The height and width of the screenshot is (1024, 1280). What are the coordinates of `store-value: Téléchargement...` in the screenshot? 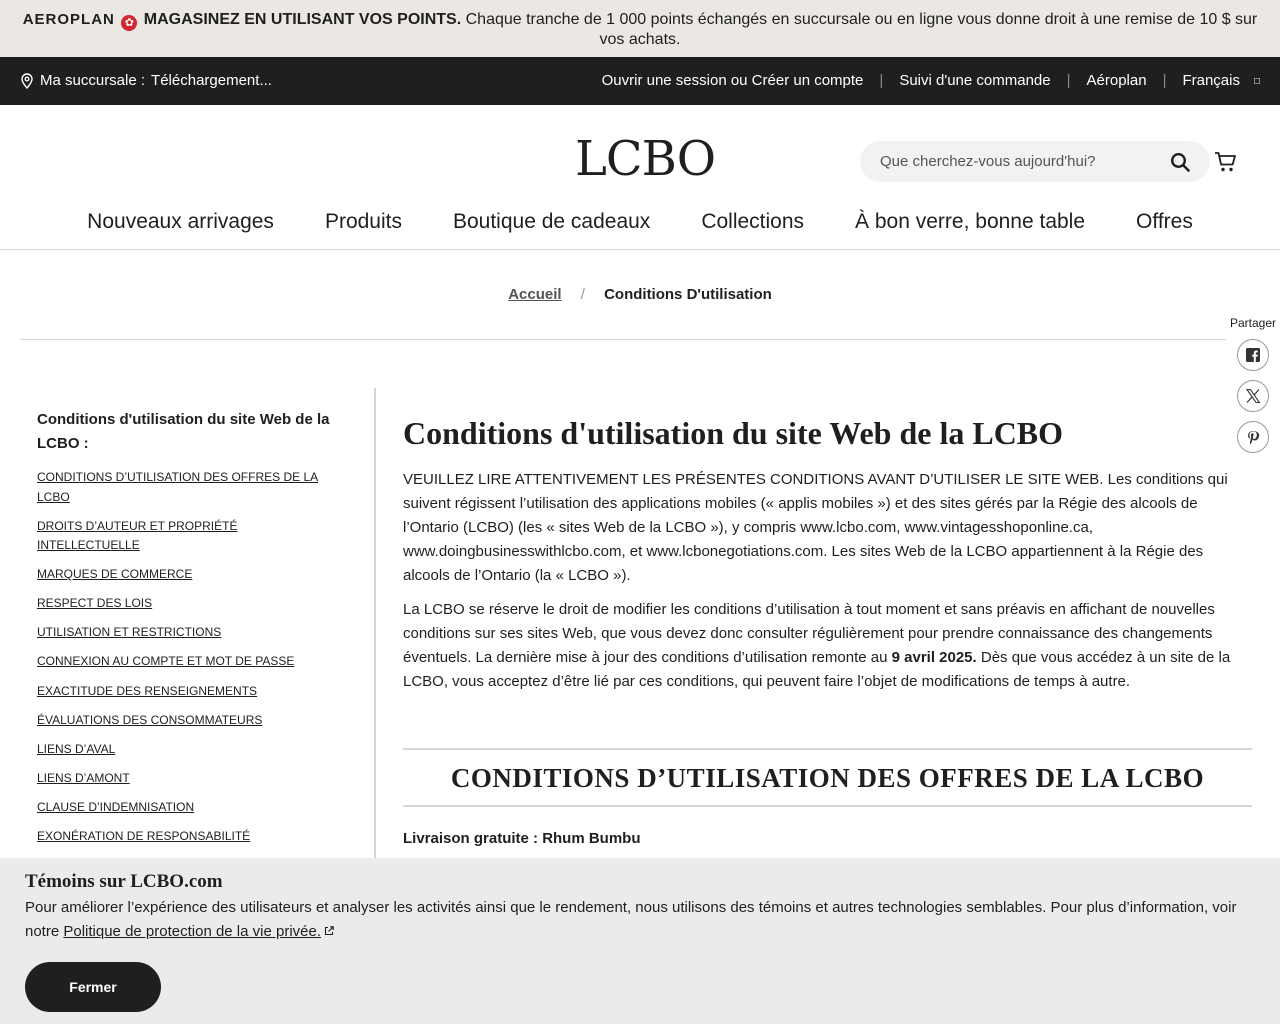 It's located at (211, 80).